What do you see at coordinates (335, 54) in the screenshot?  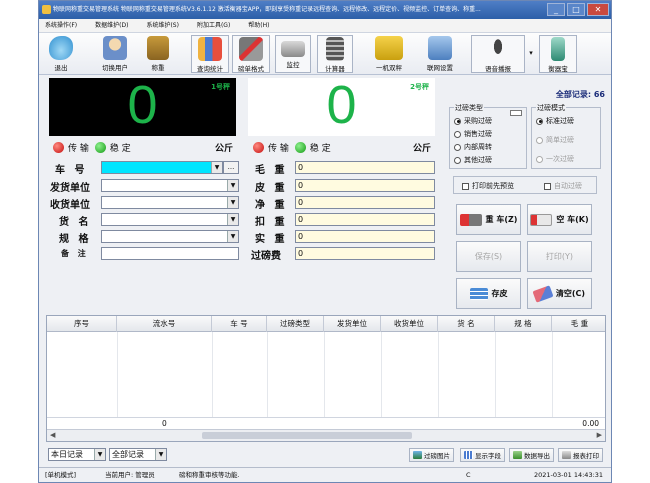 I see `calculator-button: 计算器` at bounding box center [335, 54].